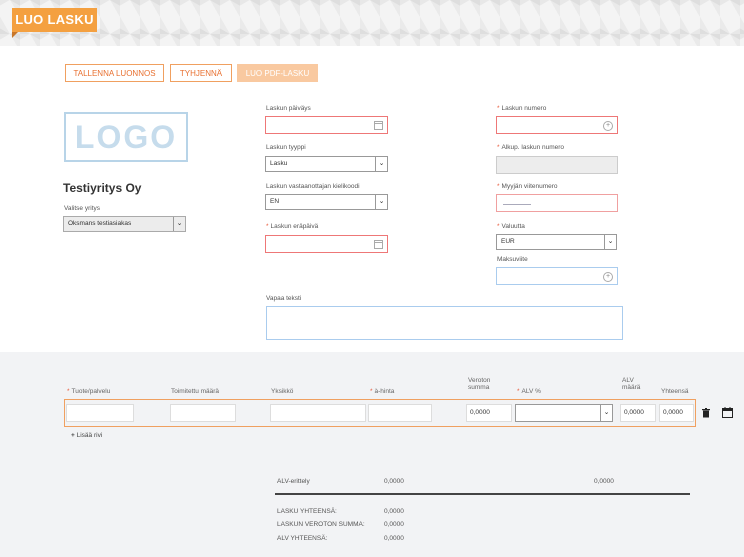 This screenshot has height=557, width=744. Describe the element at coordinates (102, 188) in the screenshot. I see `company-name: Testiyritys Oy` at that location.